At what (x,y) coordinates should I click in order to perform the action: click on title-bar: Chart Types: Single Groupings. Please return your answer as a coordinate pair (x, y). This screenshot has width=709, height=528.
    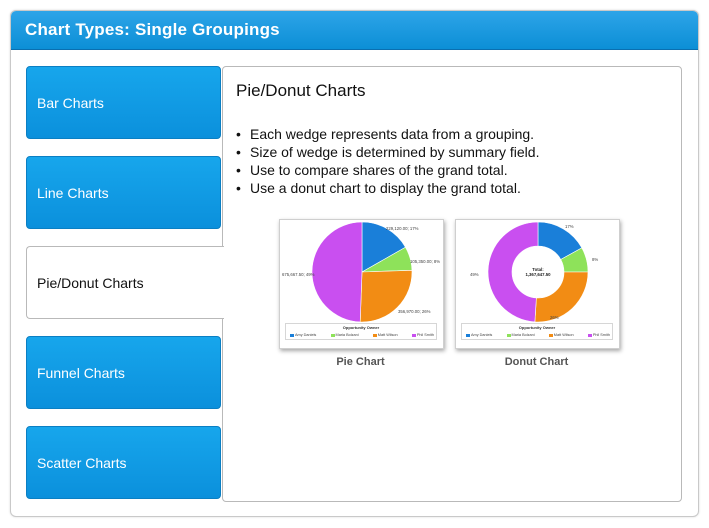
    Looking at the image, I should click on (354, 30).